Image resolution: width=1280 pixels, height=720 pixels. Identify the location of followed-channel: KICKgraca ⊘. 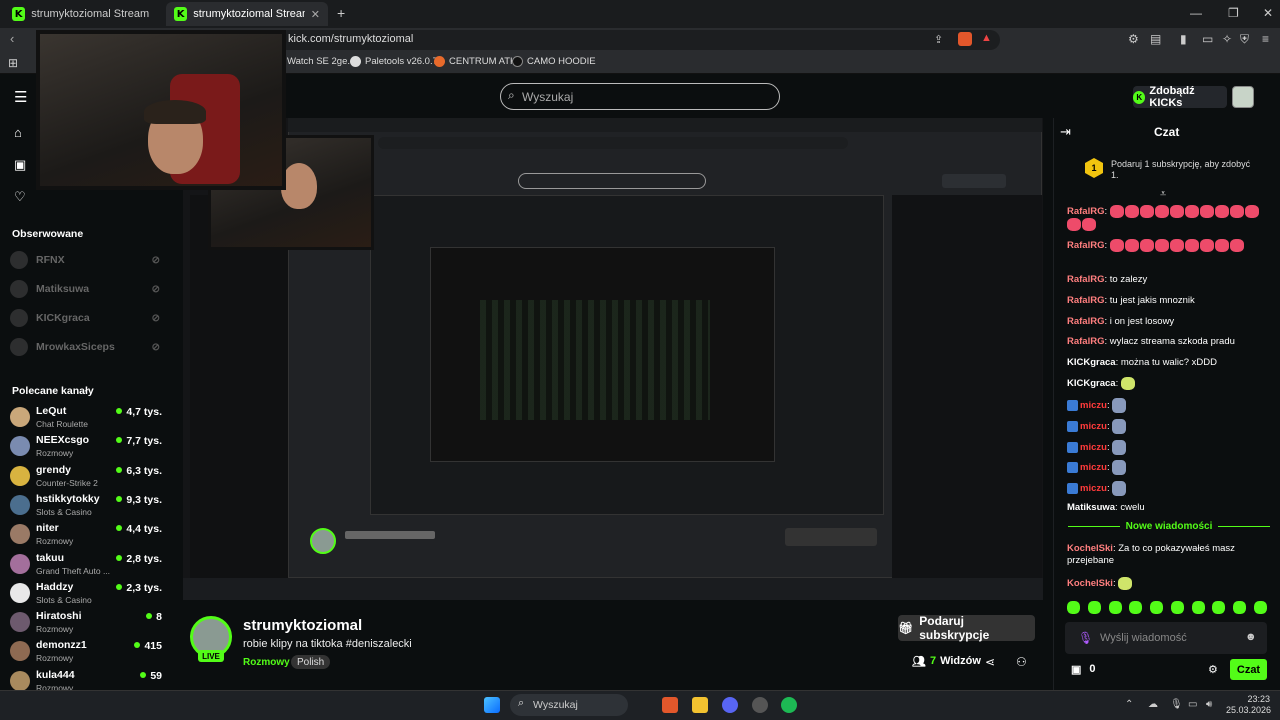
(85, 318).